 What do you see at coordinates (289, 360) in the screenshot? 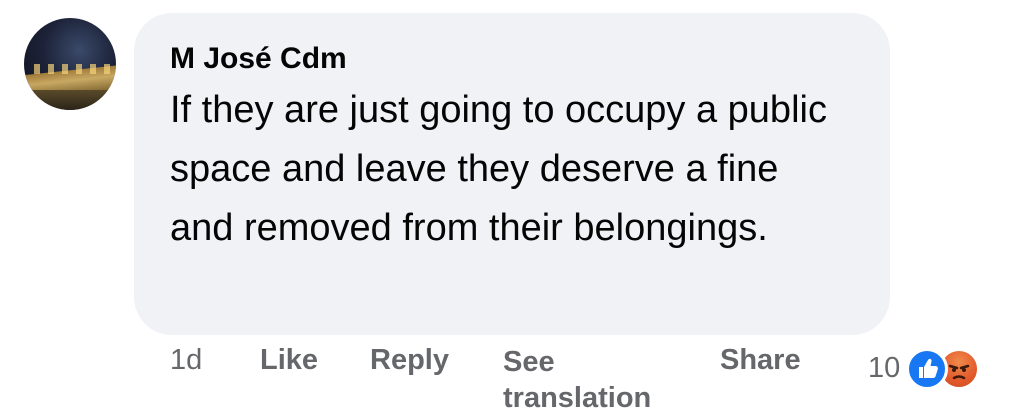
I see `like-button: Like` at bounding box center [289, 360].